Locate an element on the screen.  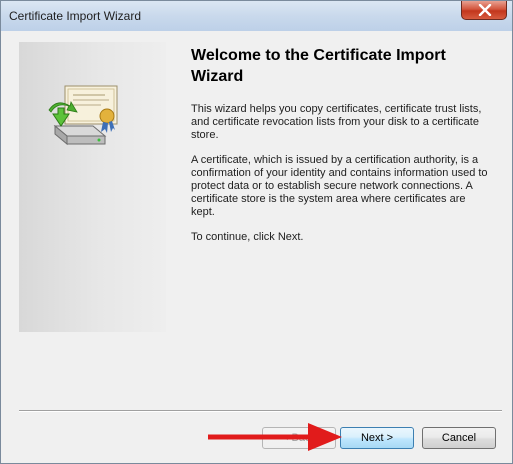
title-bar: Certificate Import Wizard is located at coordinates (256, 16).